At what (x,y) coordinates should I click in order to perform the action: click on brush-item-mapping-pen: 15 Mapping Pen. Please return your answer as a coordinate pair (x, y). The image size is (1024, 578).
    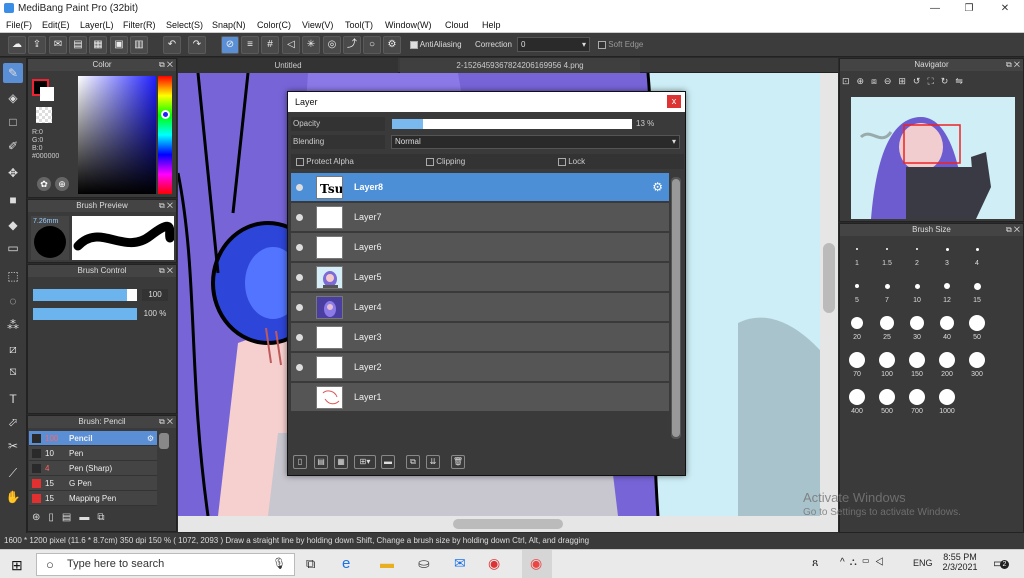
    Looking at the image, I should click on (93, 498).